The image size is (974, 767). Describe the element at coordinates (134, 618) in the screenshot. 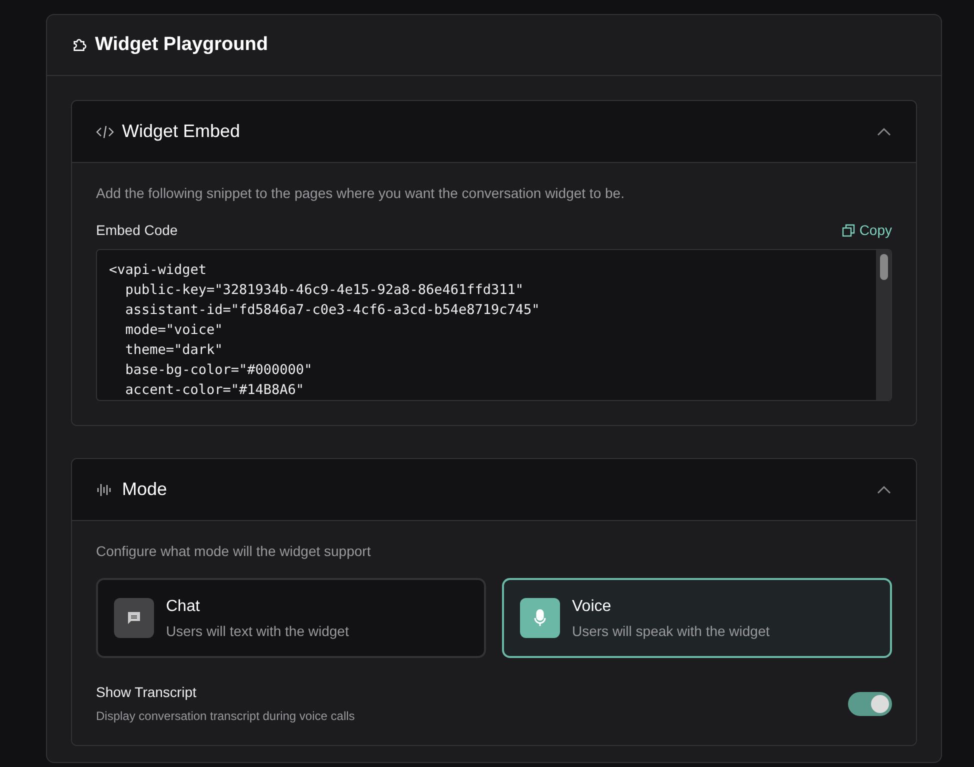

I see `chat-bubble-icon` at that location.